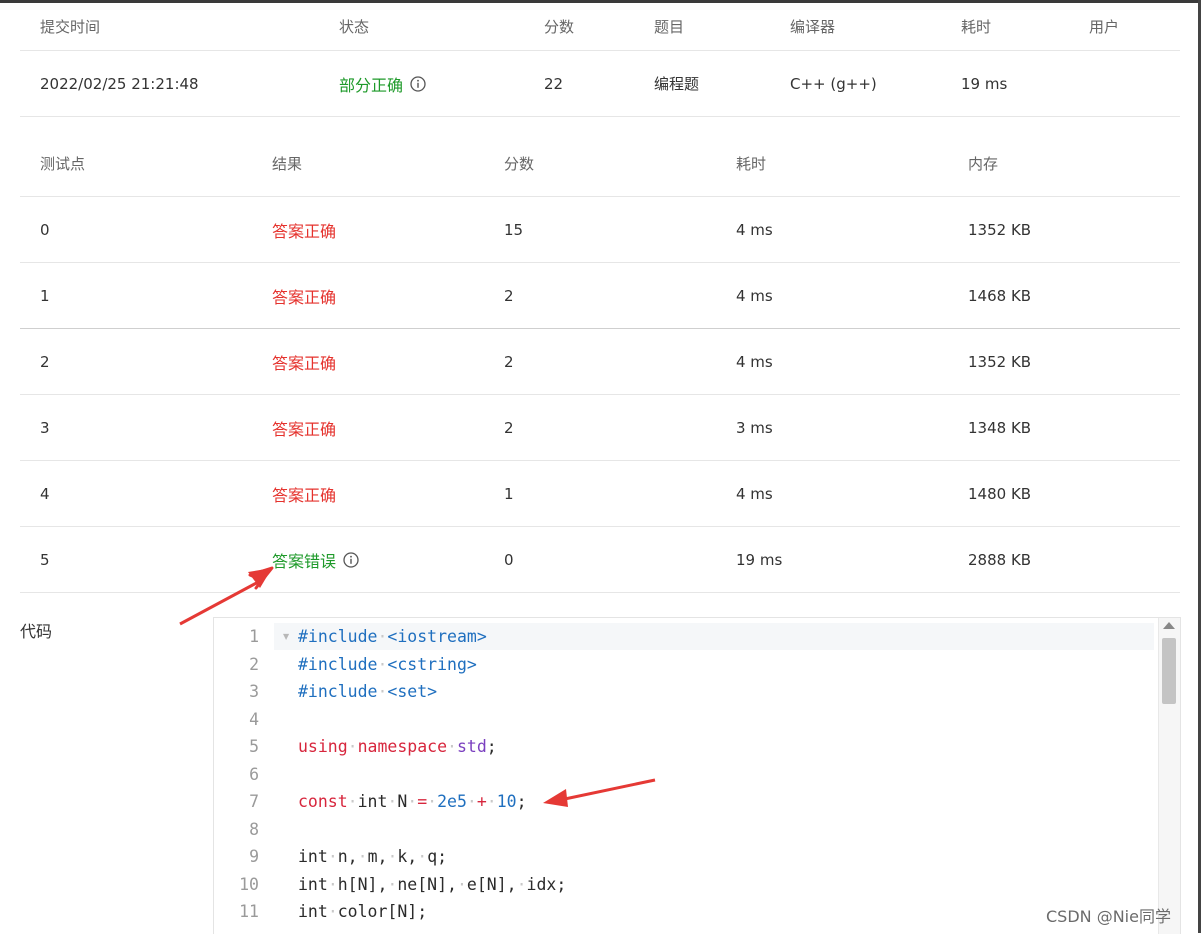 The height and width of the screenshot is (934, 1201). I want to click on annotation-arrows, so click(417, 686).